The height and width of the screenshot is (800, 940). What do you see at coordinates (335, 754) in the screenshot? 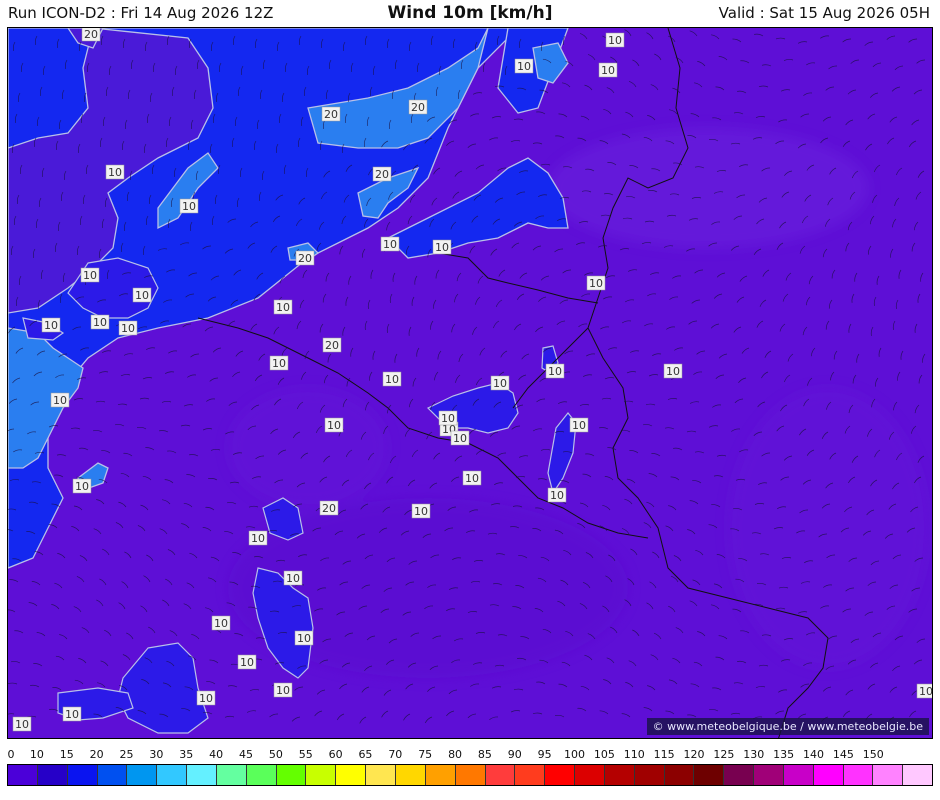
I see `scale-tick-label: 60` at bounding box center [335, 754].